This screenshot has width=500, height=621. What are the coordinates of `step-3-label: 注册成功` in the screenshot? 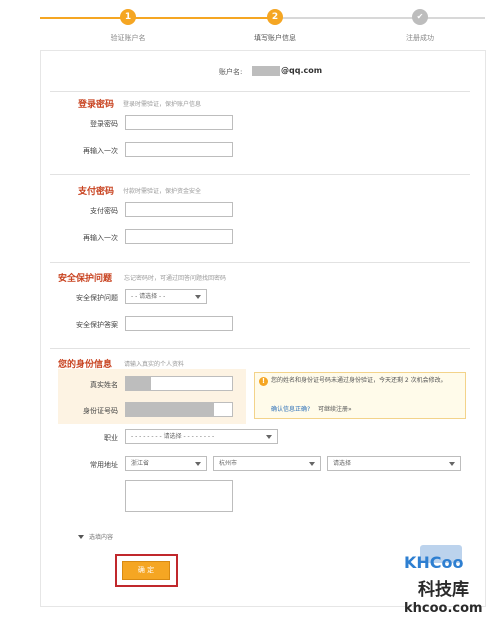 It's located at (420, 38).